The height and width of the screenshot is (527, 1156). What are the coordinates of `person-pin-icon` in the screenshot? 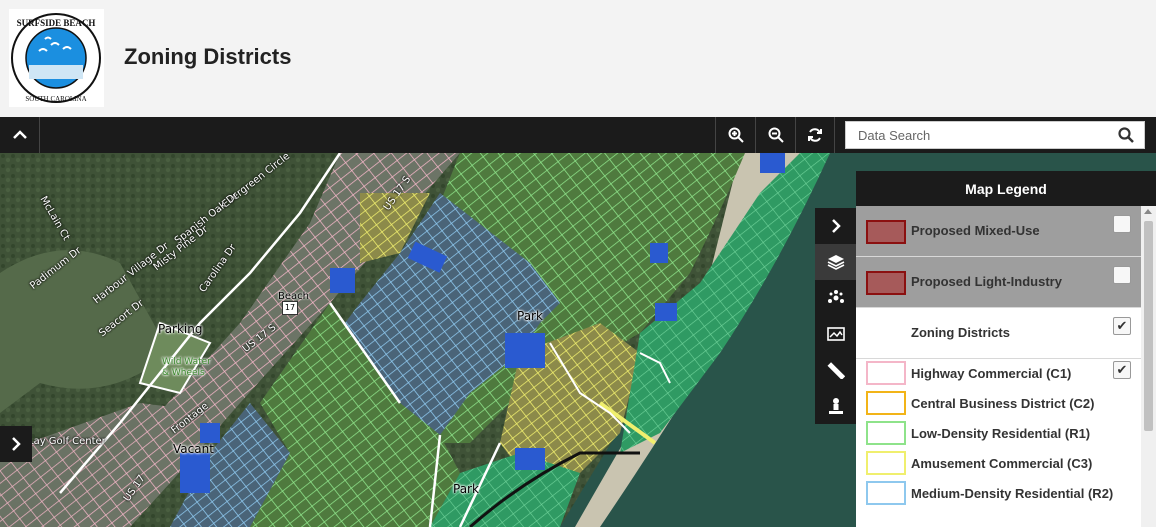 It's located at (835, 406).